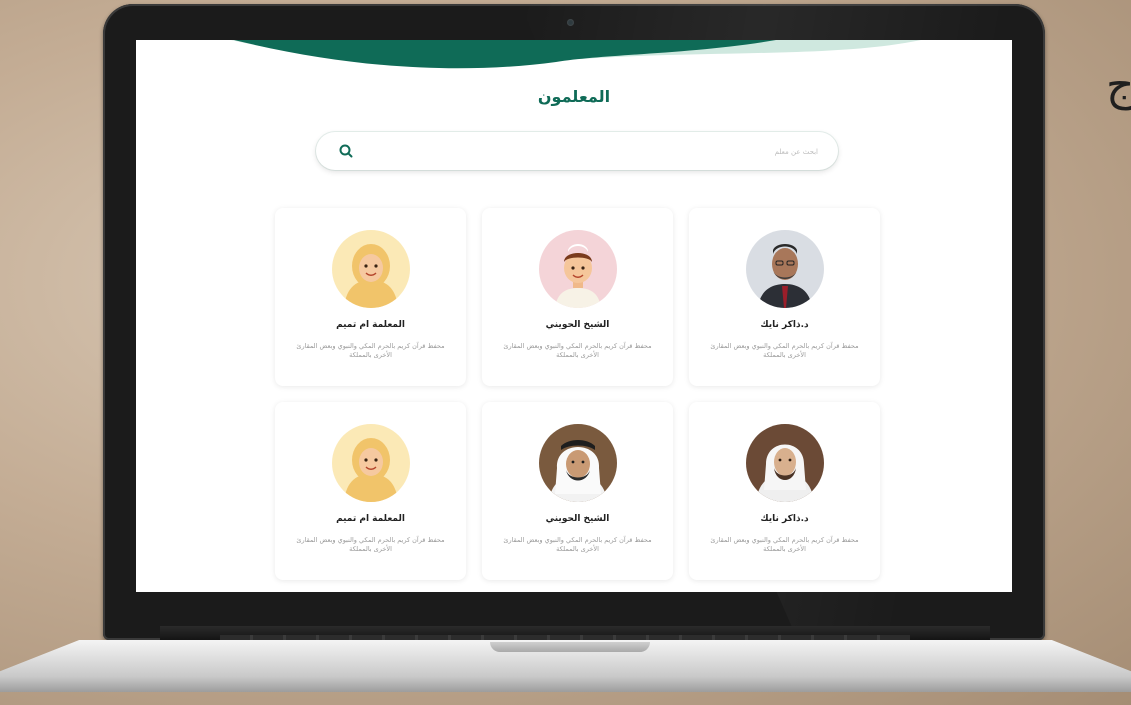  I want to click on search-icon, so click(346, 151).